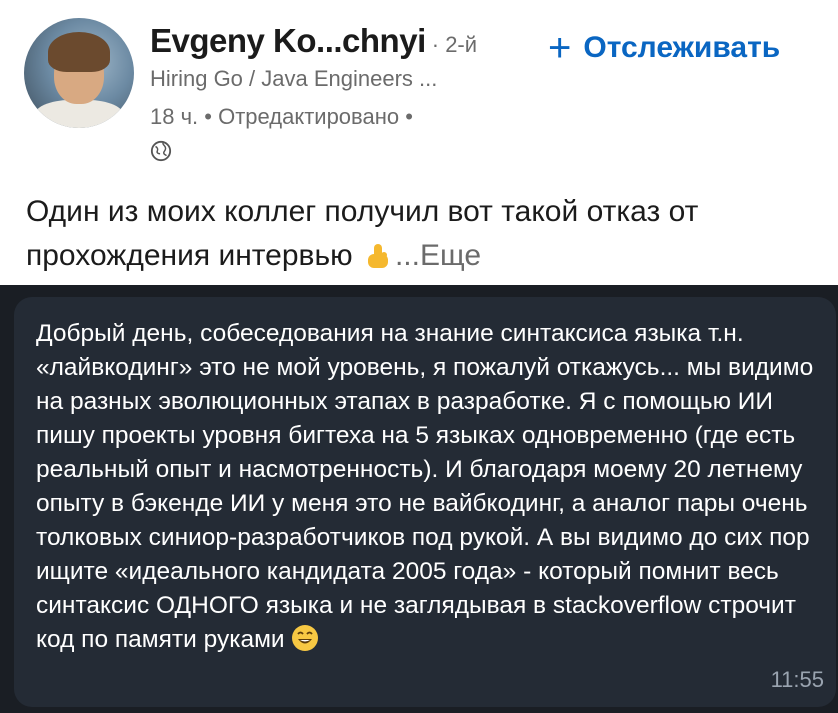 This screenshot has width=838, height=713. Describe the element at coordinates (454, 44) in the screenshot. I see `connection-degree: · 2-й` at that location.